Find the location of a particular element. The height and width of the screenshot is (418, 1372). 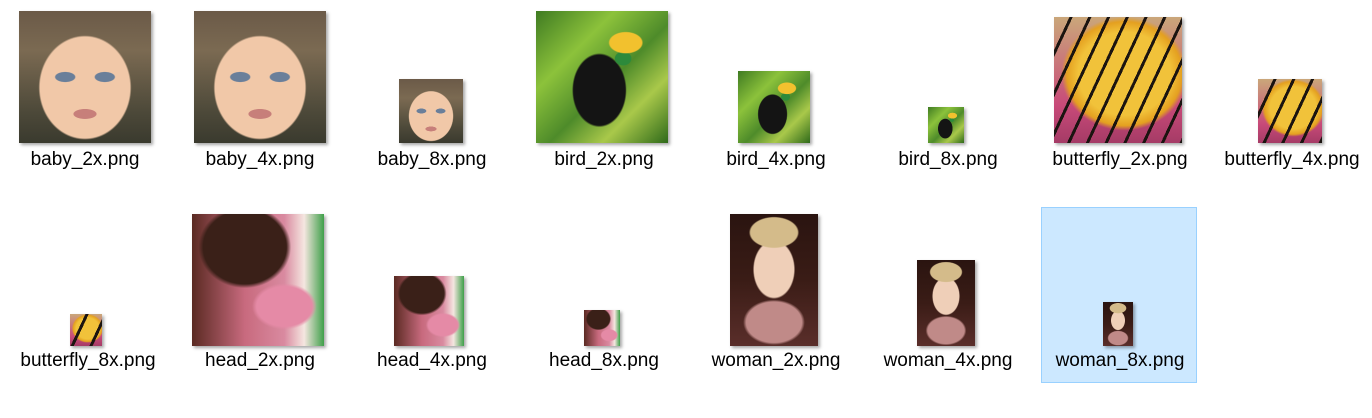

file-name: butterfly_4x.png is located at coordinates (1292, 159).